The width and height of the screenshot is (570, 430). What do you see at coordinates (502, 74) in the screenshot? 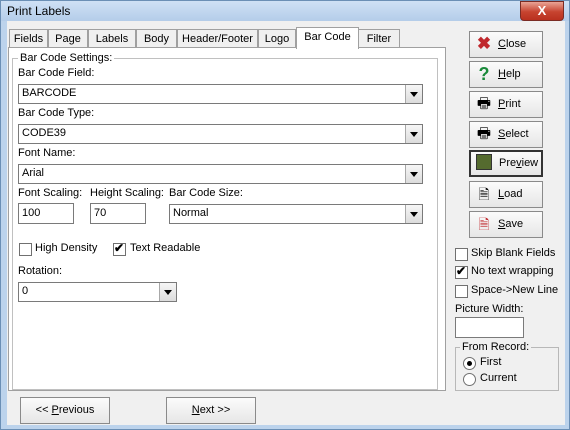
I see `help-accel: H` at bounding box center [502, 74].